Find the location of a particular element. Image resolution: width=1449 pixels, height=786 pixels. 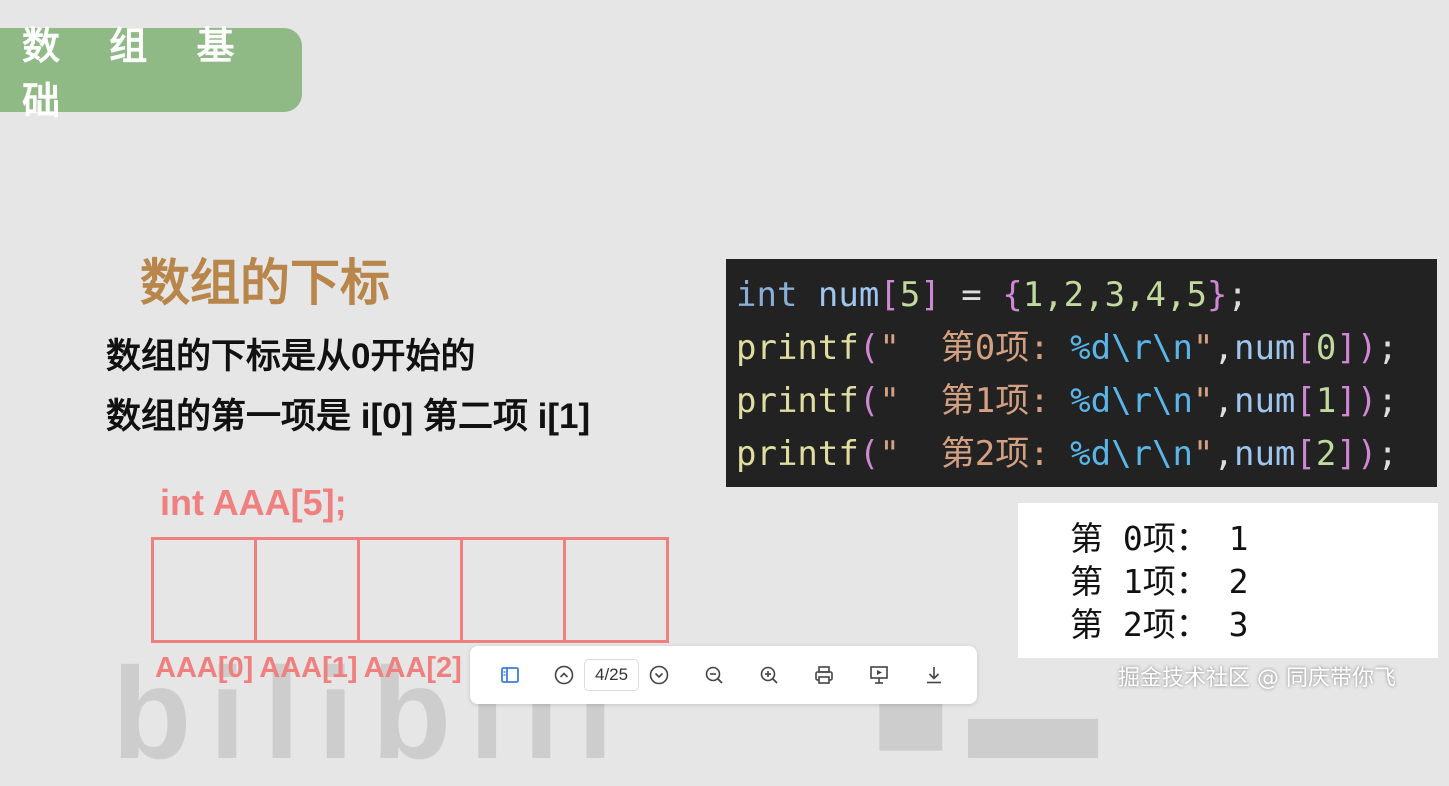

download-icon is located at coordinates (934, 675).